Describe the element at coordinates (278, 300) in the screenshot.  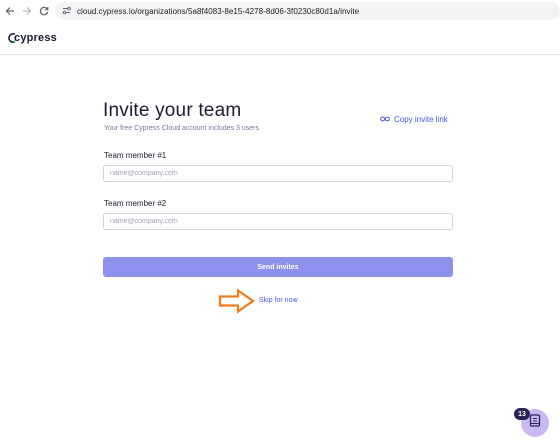
I see `skip-for-now-link: Skip for now` at that location.